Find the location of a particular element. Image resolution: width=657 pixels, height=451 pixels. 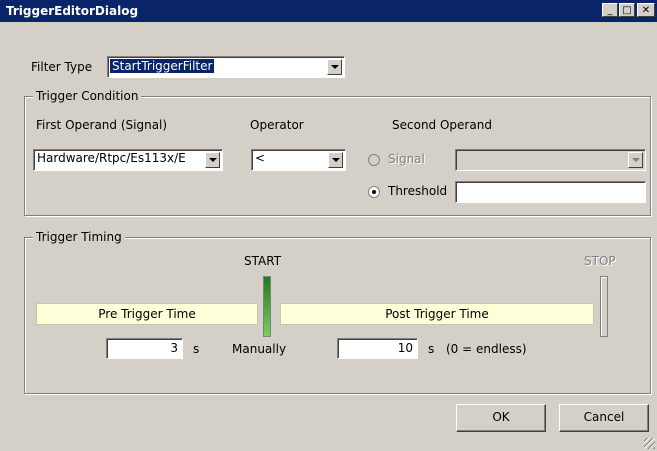

first-operand-select: Hardware/Rtpc/Es113x/E is located at coordinates (128, 160).